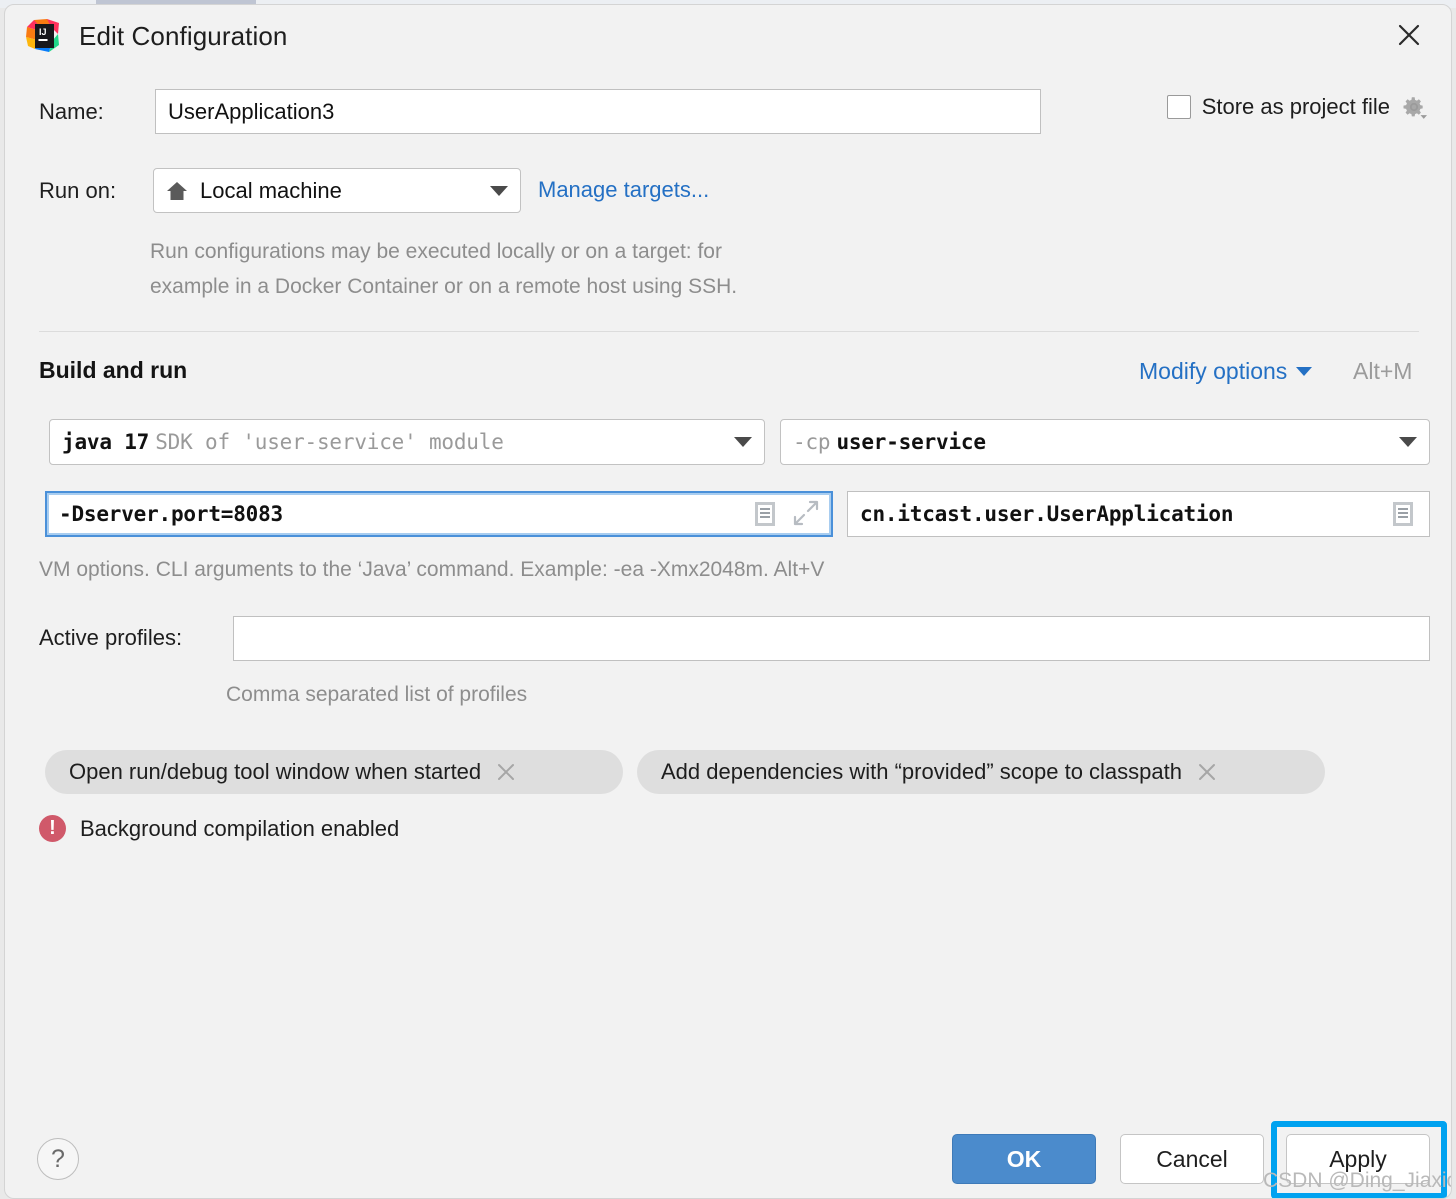  I want to click on intellij-idea-logo-icon: IJ, so click(43, 36).